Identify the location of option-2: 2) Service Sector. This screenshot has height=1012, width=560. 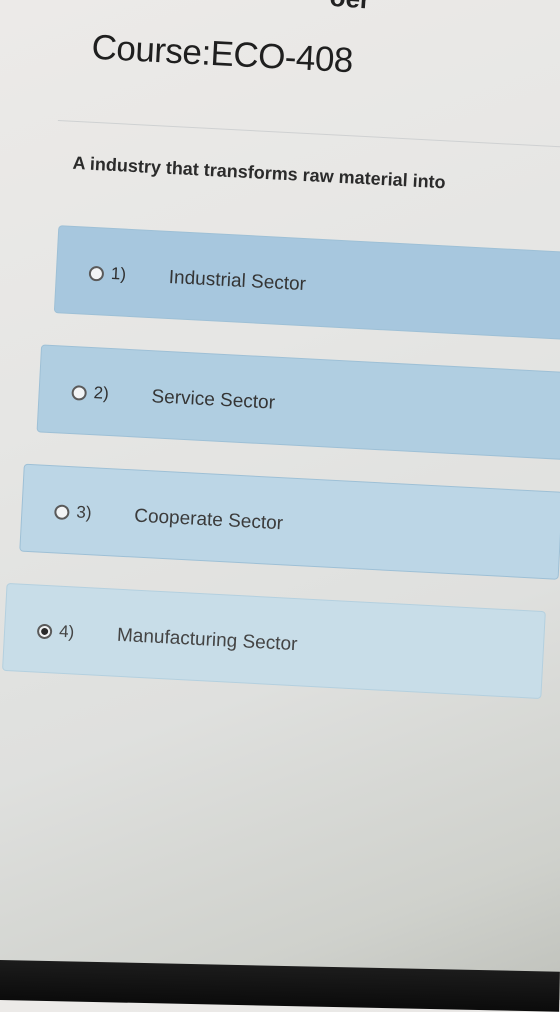
(298, 402).